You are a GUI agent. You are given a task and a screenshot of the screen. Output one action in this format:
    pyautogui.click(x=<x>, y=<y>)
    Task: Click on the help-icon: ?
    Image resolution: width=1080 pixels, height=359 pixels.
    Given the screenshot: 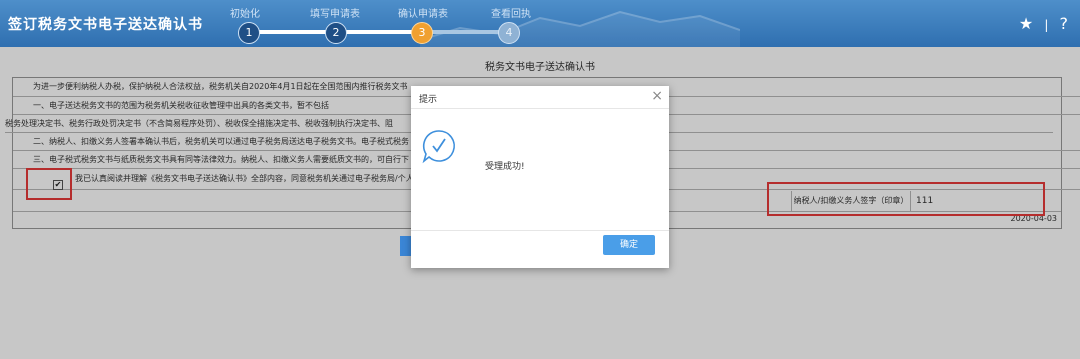 What is the action you would take?
    pyautogui.click(x=1064, y=23)
    